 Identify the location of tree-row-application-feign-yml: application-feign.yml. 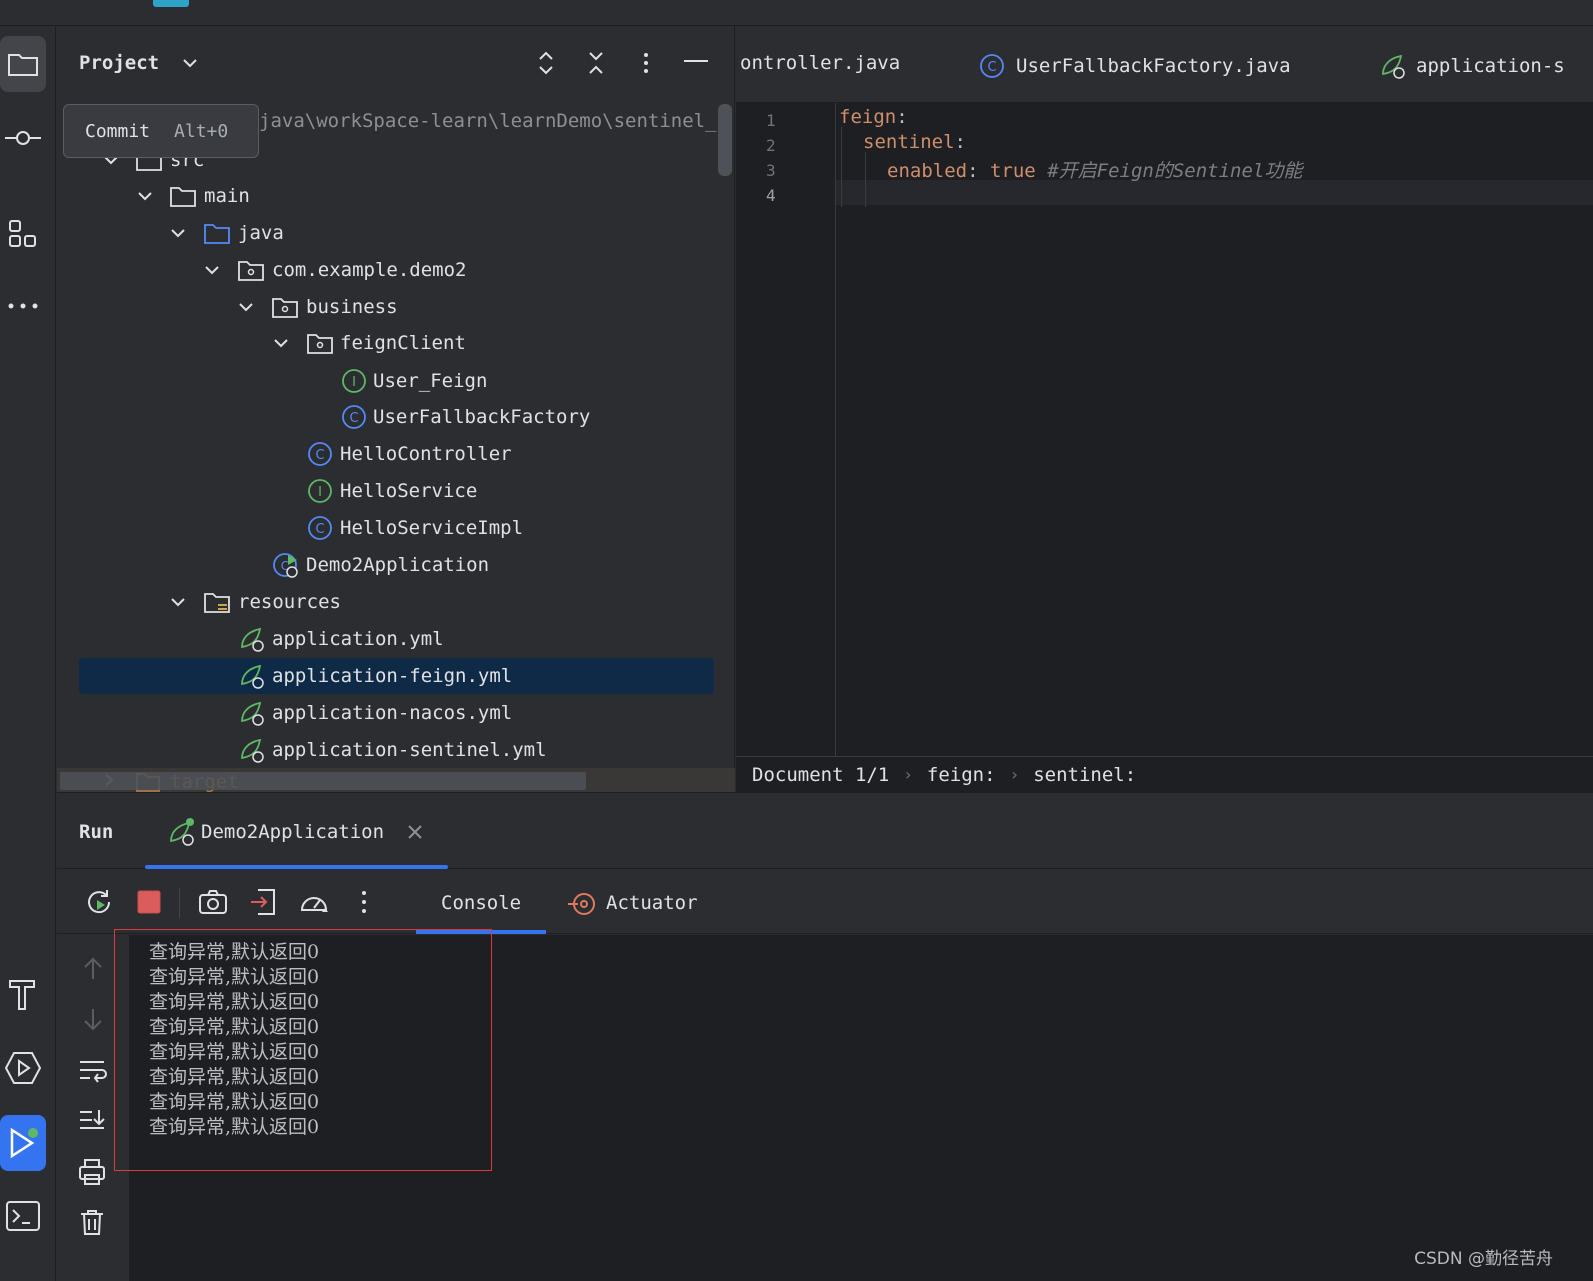
(396, 676).